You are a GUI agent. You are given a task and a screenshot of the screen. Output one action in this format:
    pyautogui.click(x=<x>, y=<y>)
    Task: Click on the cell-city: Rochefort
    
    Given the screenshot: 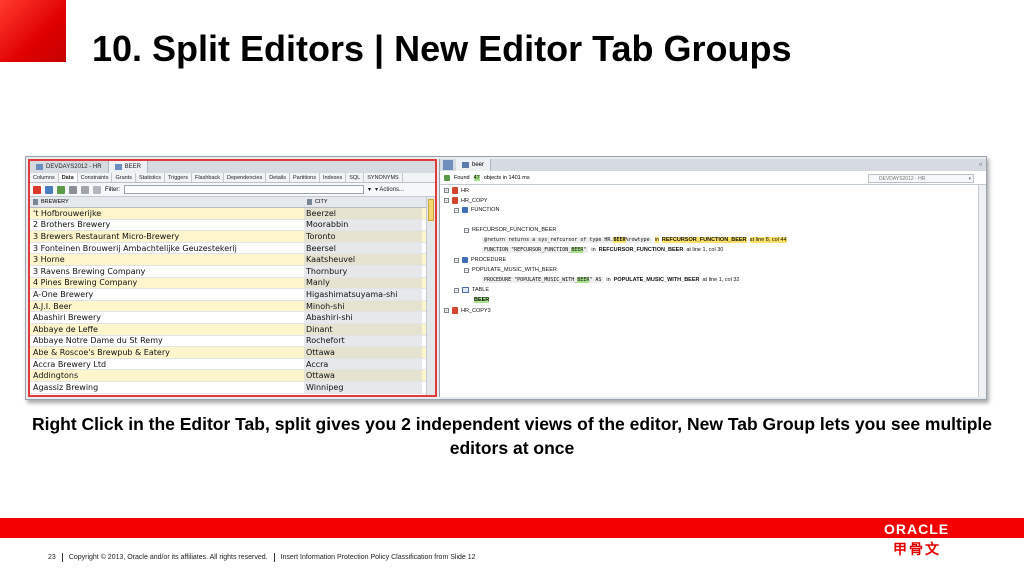 What is the action you would take?
    pyautogui.click(x=363, y=341)
    